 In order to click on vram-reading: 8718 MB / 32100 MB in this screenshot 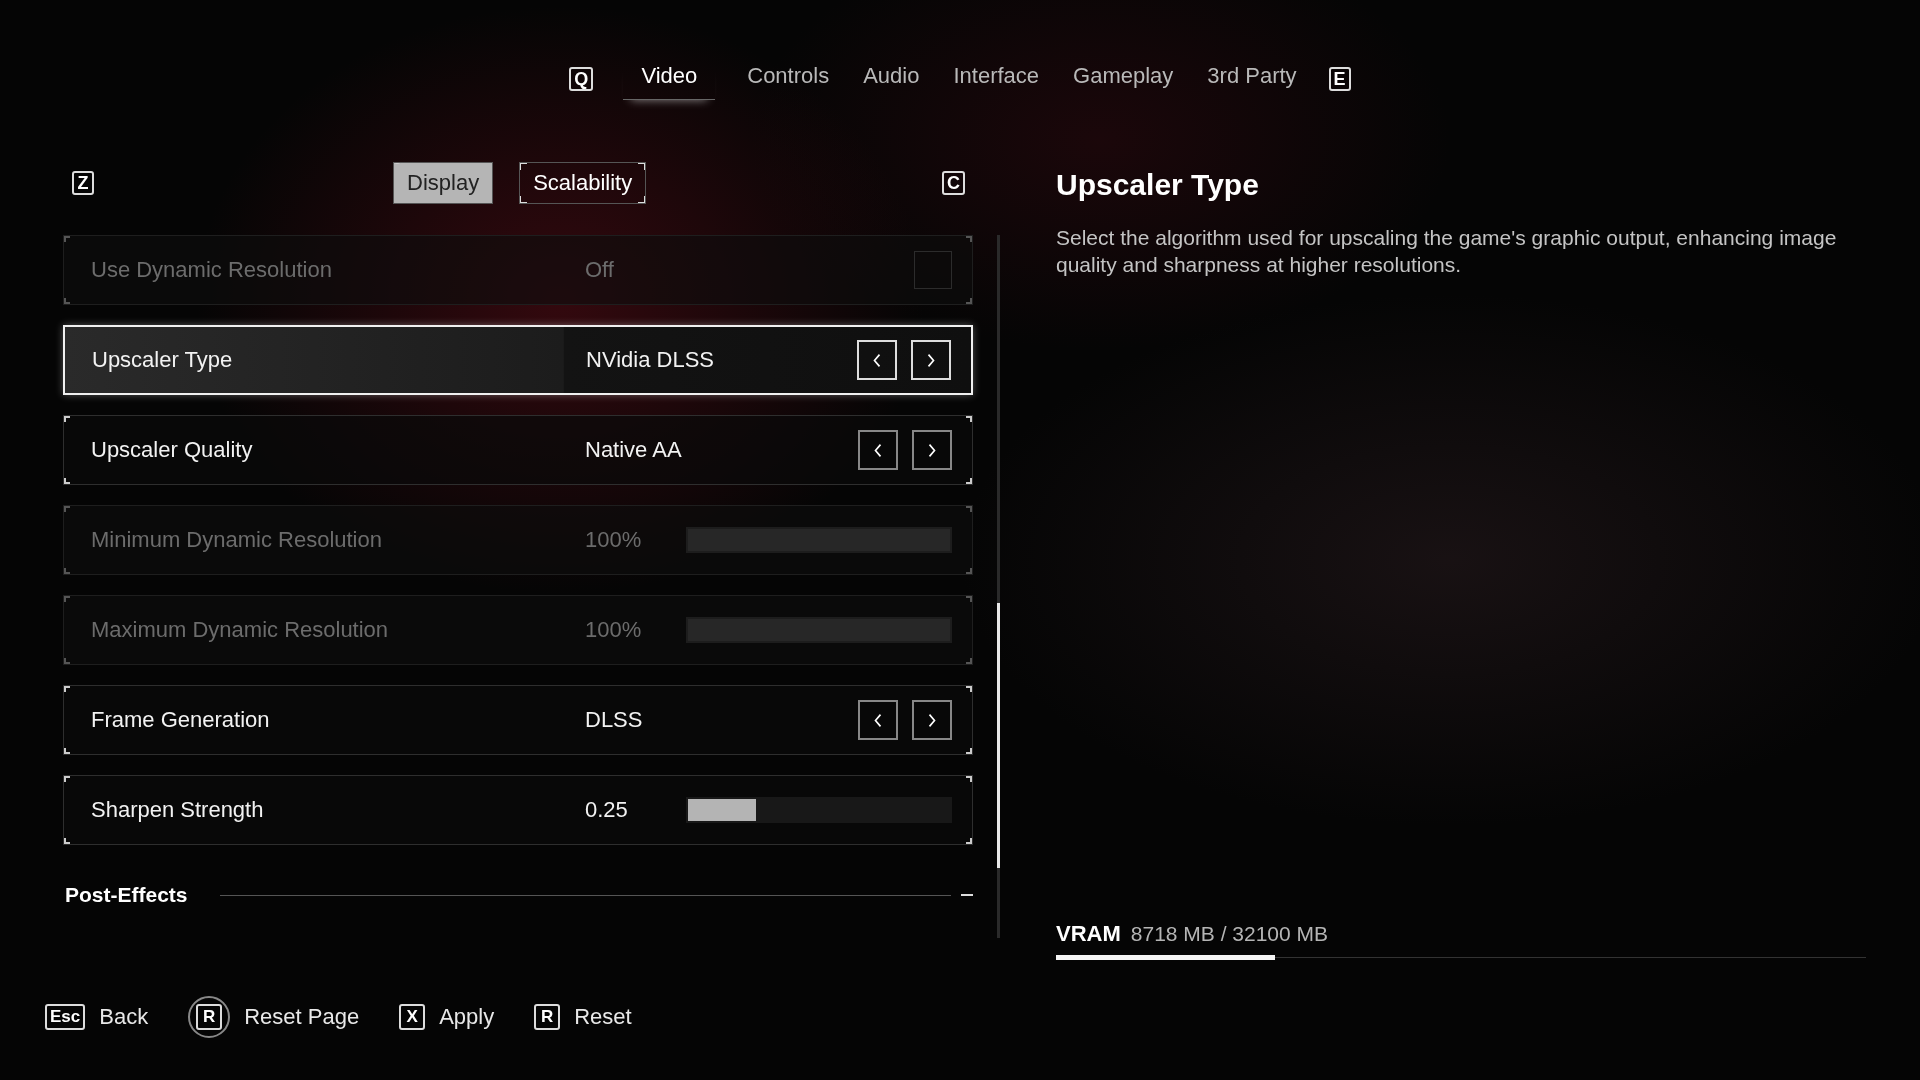, I will do `click(1229, 934)`.